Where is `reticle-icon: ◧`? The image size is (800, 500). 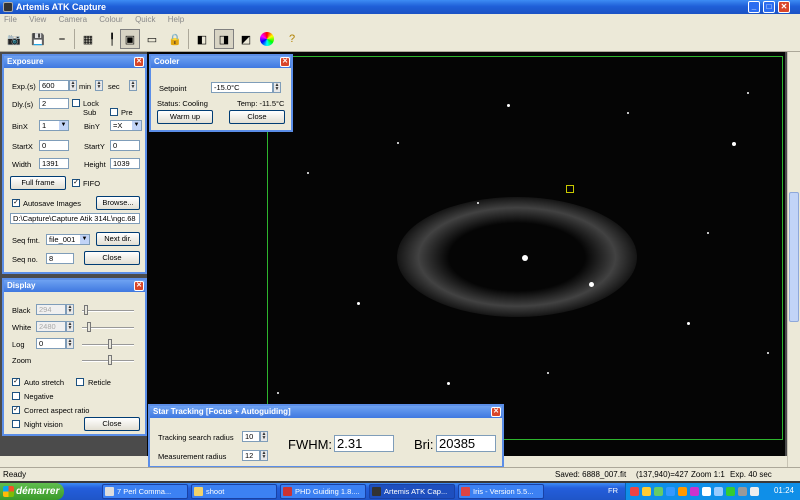 reticle-icon: ◧ is located at coordinates (202, 39).